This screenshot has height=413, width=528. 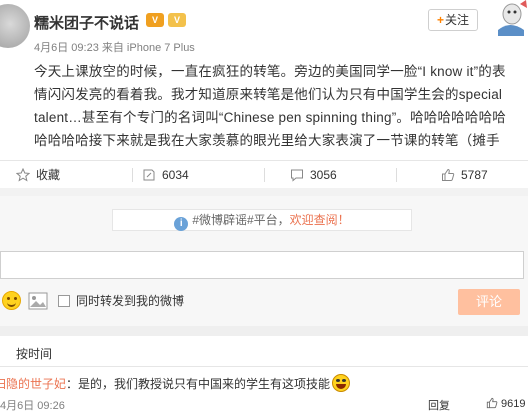 What do you see at coordinates (474, 175) in the screenshot?
I see `like-count: 5787` at bounding box center [474, 175].